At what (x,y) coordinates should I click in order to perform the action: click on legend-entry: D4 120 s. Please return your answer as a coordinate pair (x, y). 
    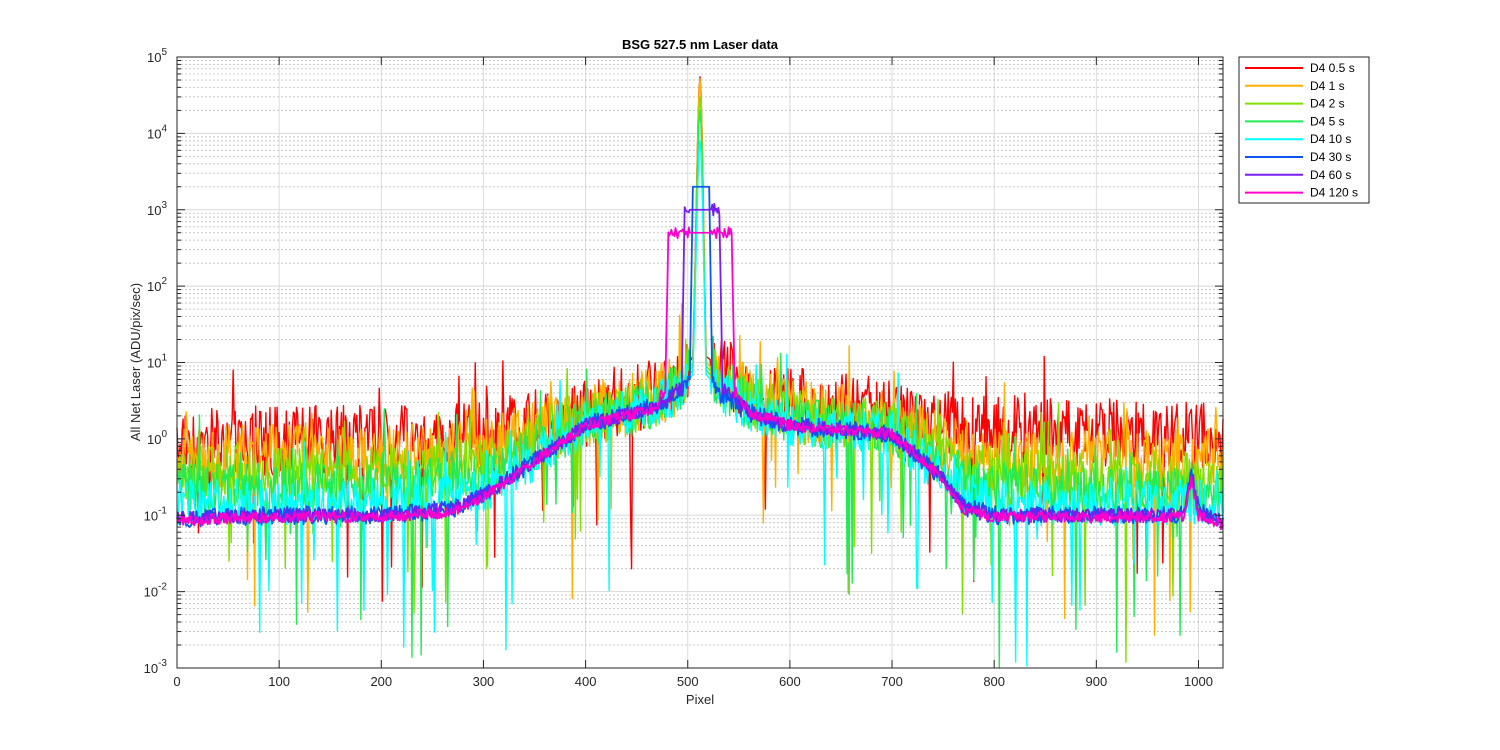
    Looking at the image, I should click on (1334, 193).